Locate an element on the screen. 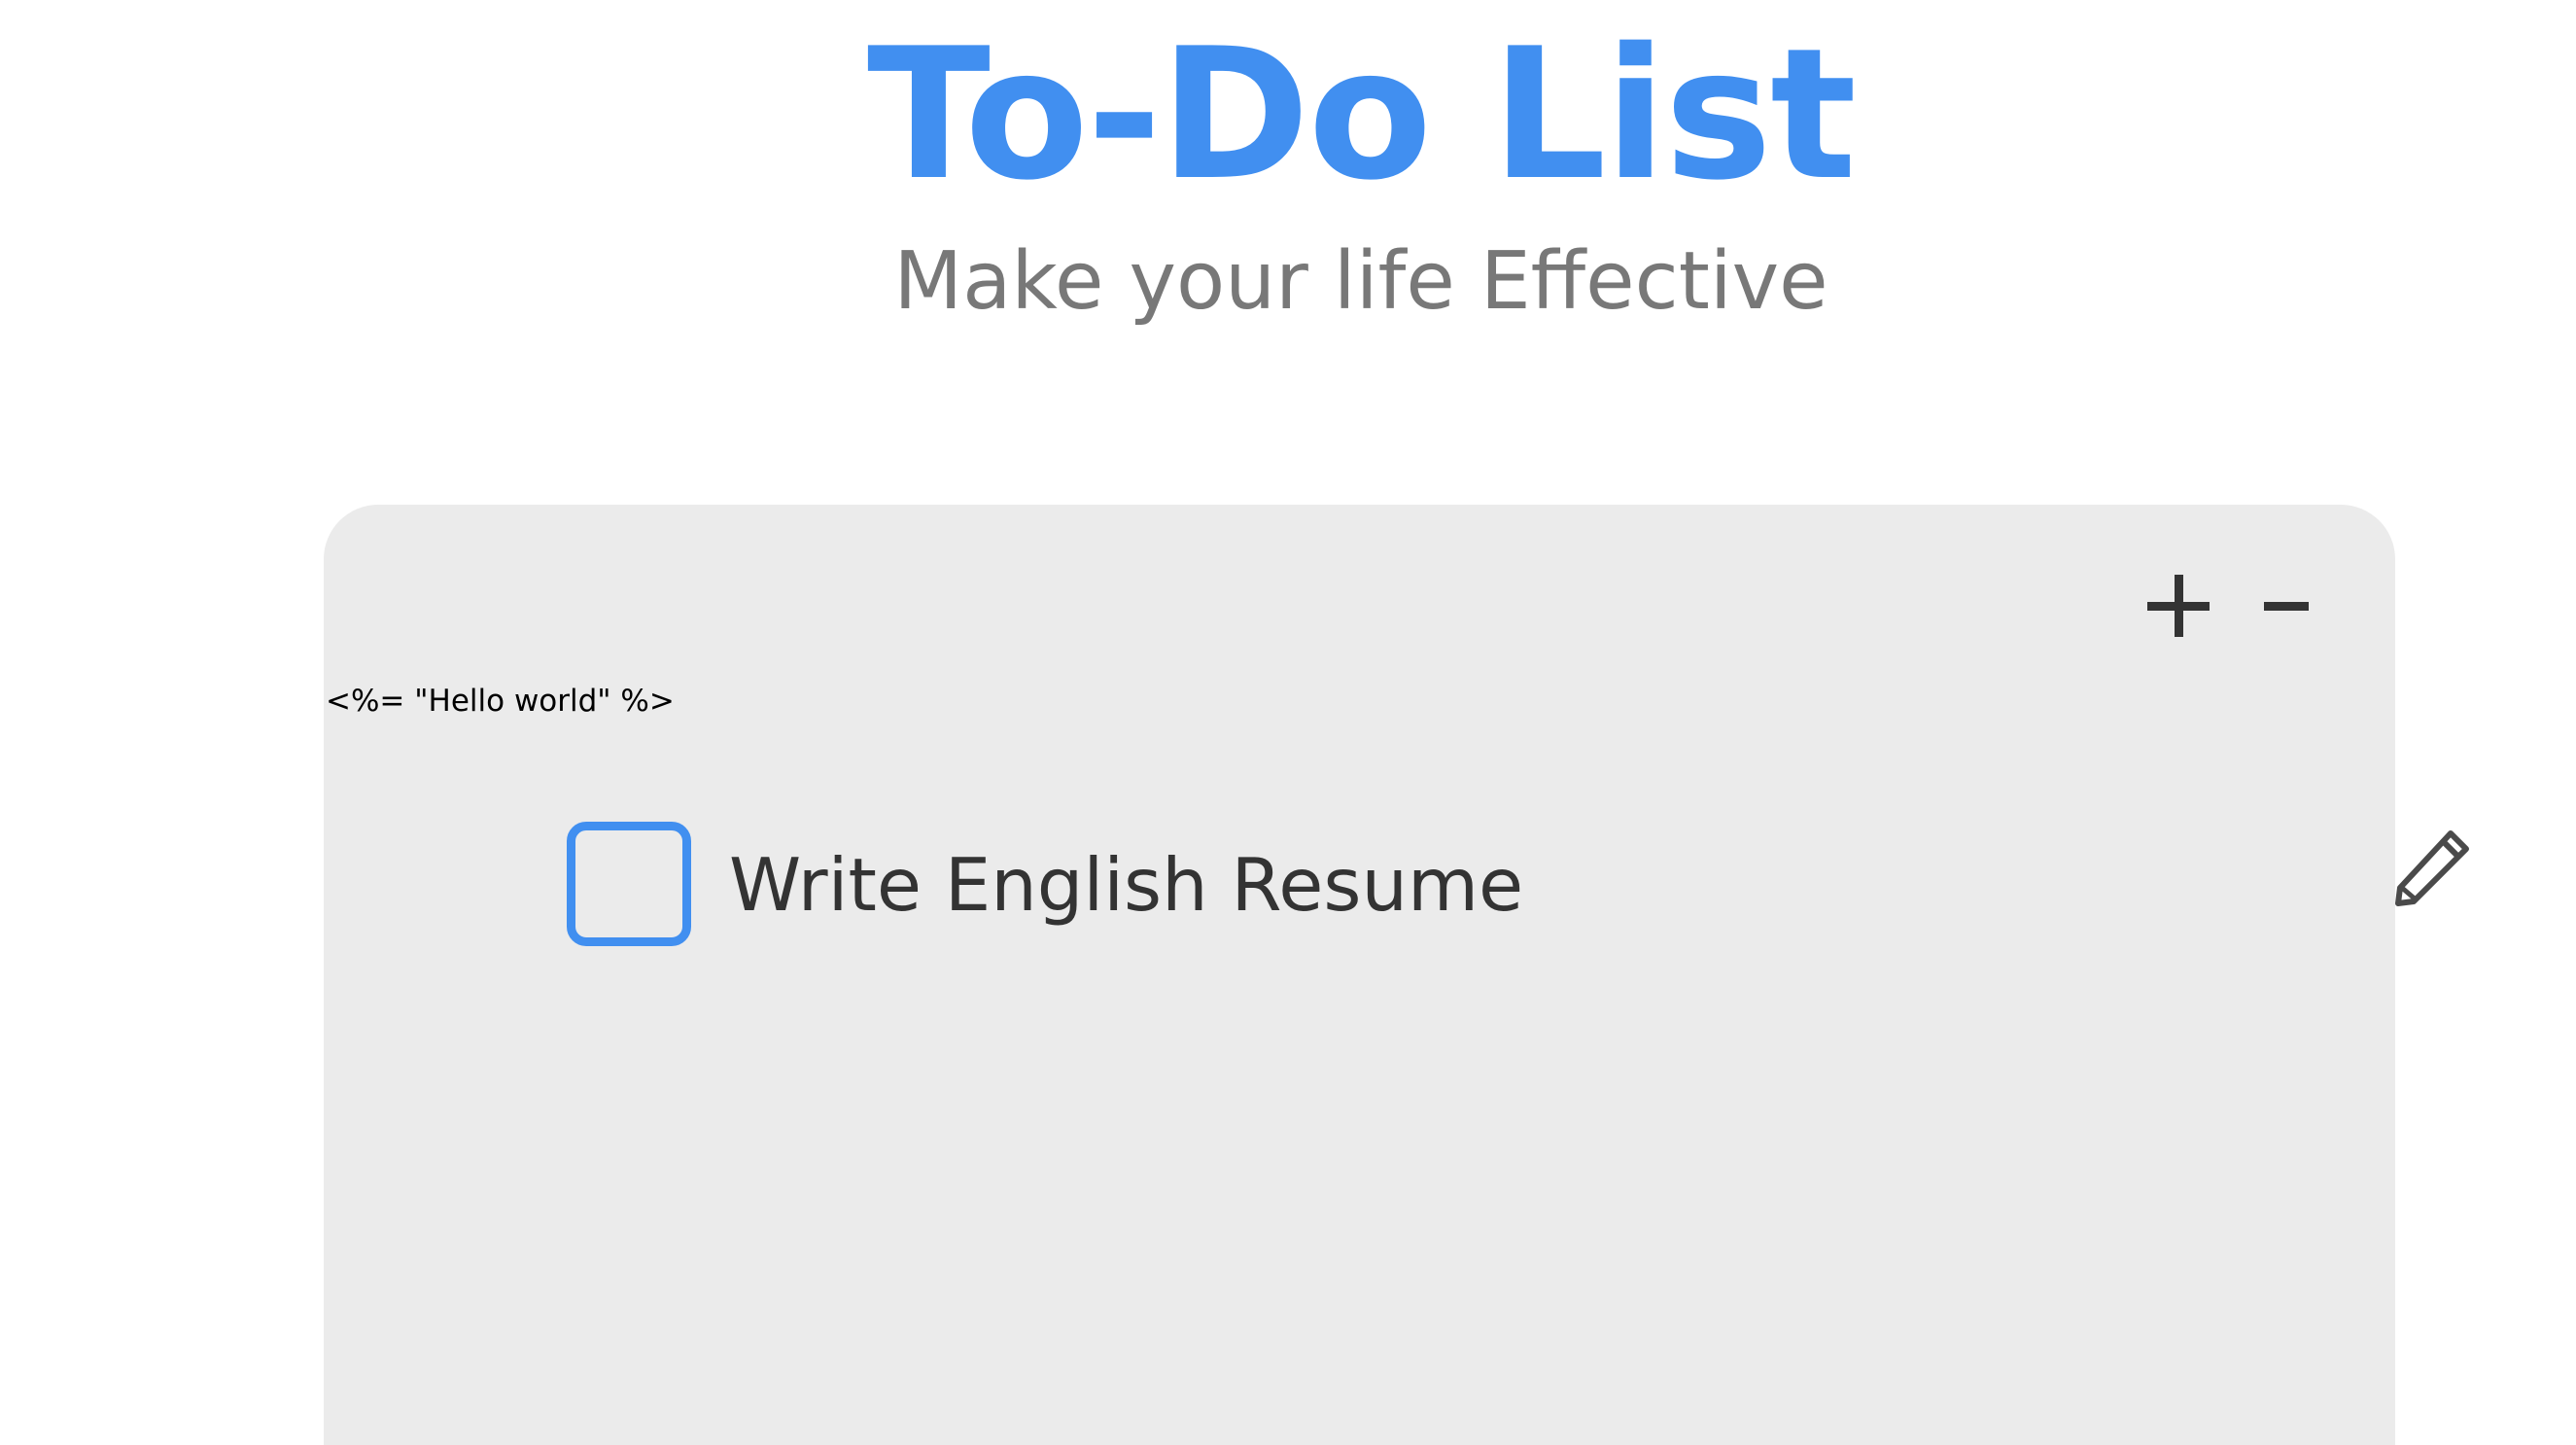 The width and height of the screenshot is (2576, 1445). todo-item: Write English Resume is located at coordinates (1518, 885).